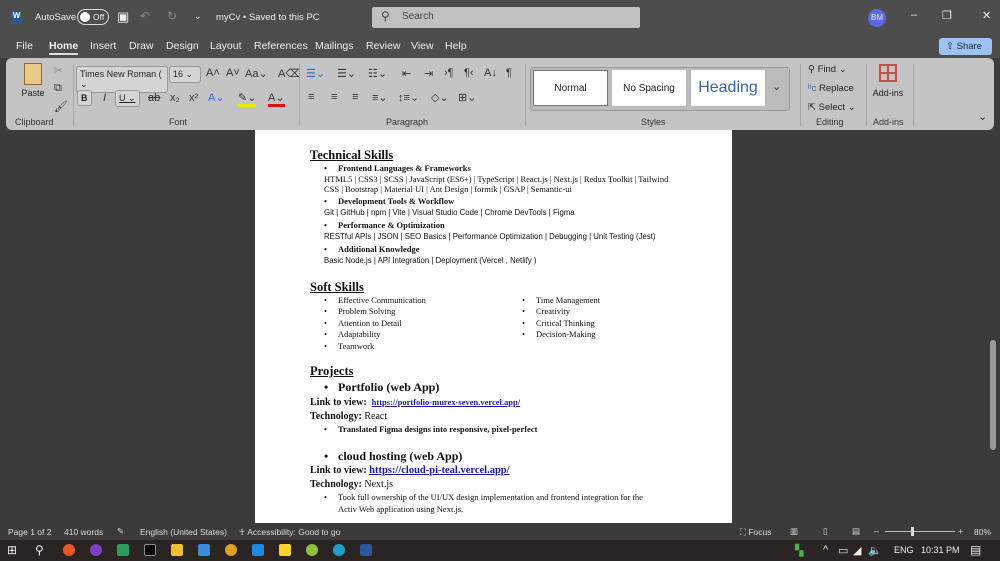 Image resolution: width=1000 pixels, height=561 pixels. Describe the element at coordinates (64, 47) in the screenshot. I see `tab-home: Home` at that location.